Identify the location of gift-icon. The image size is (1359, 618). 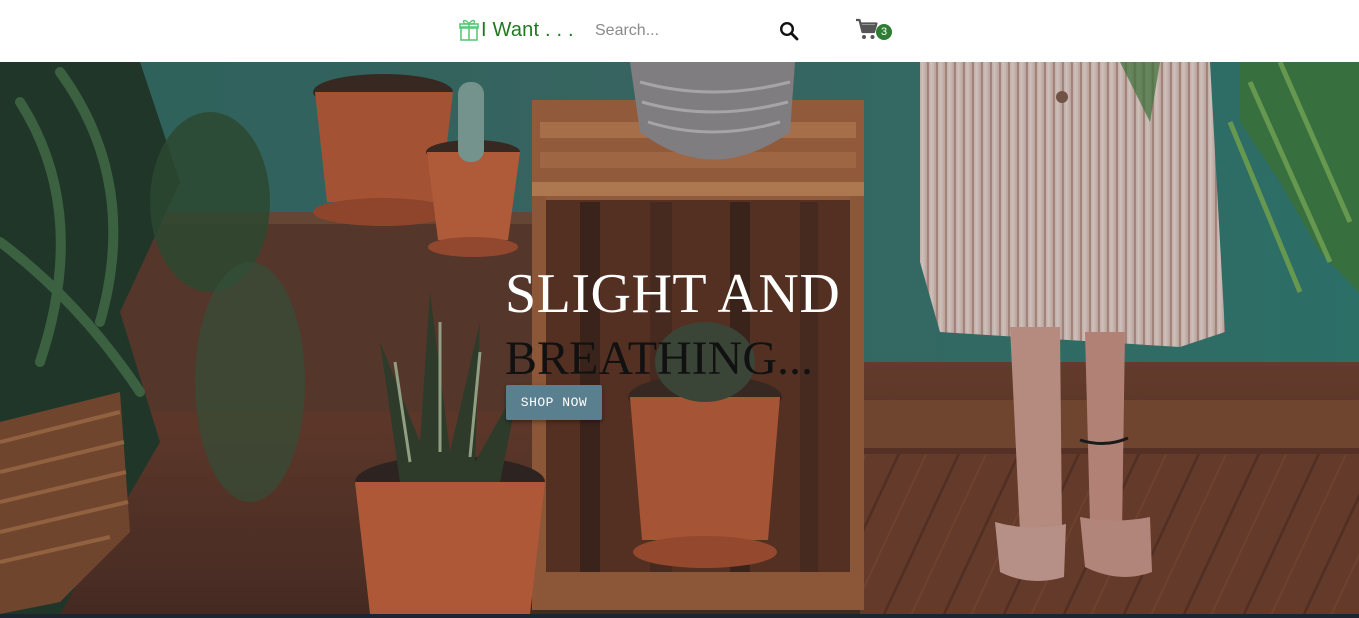
(469, 30).